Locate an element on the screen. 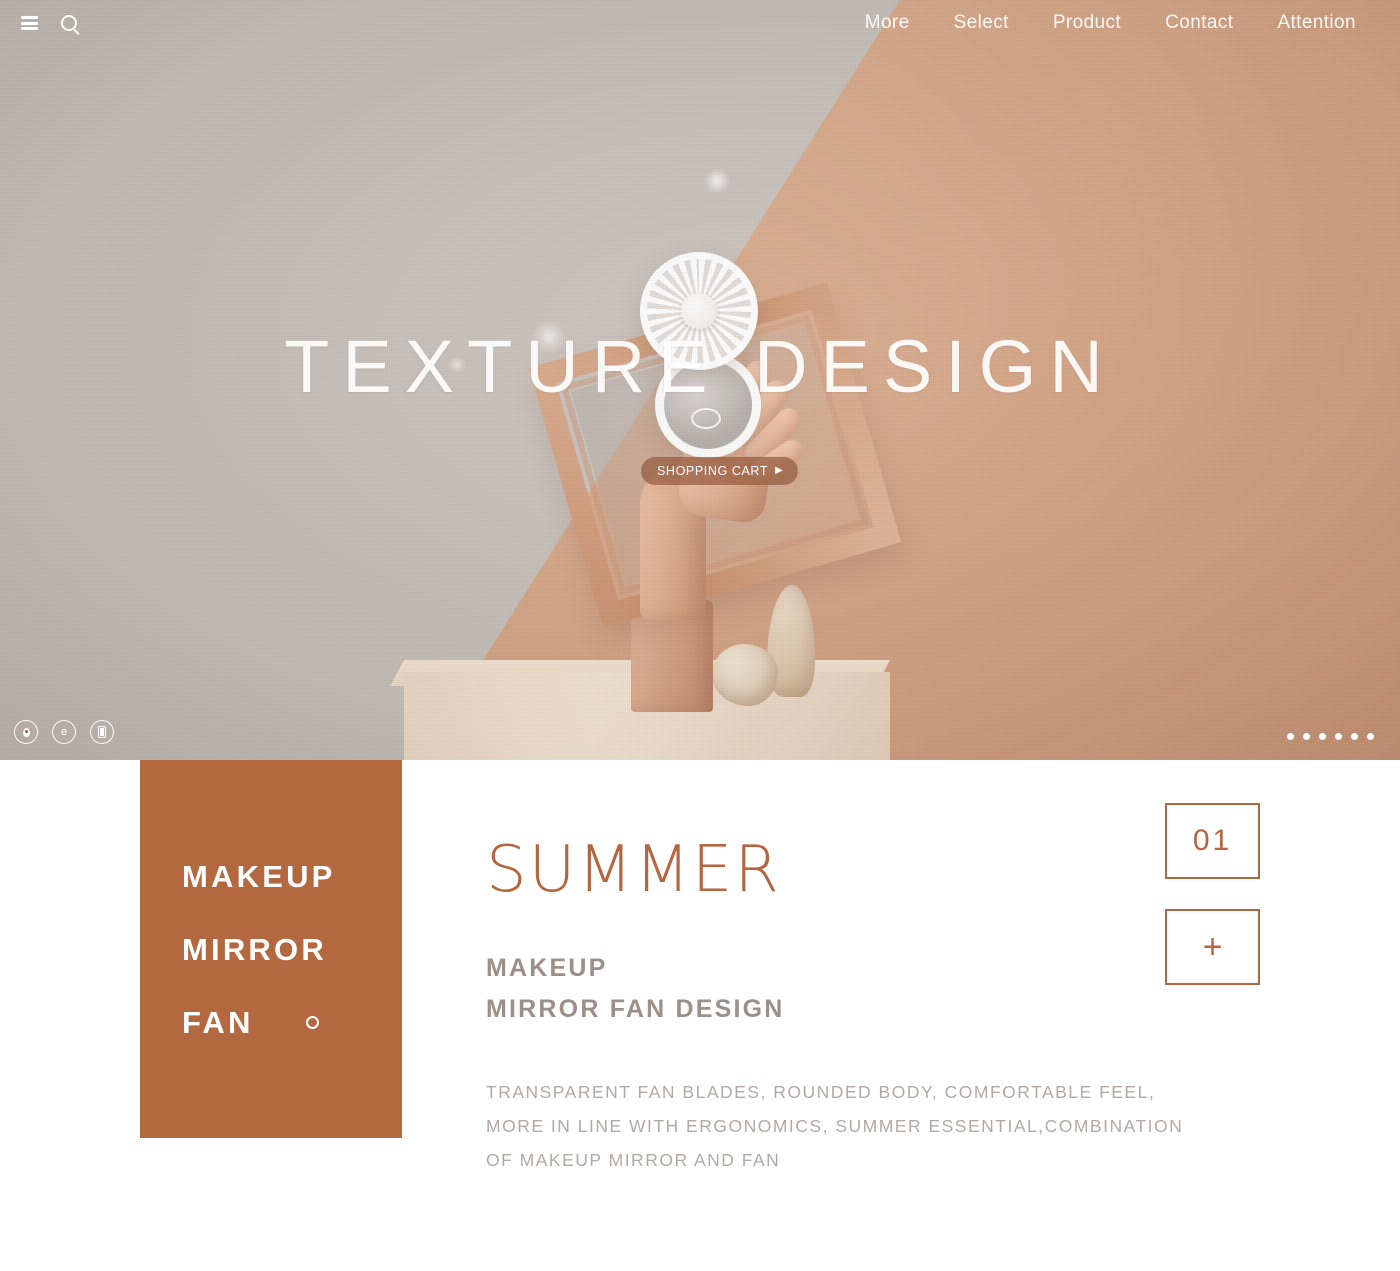  nav-item-product: Product is located at coordinates (1087, 23).